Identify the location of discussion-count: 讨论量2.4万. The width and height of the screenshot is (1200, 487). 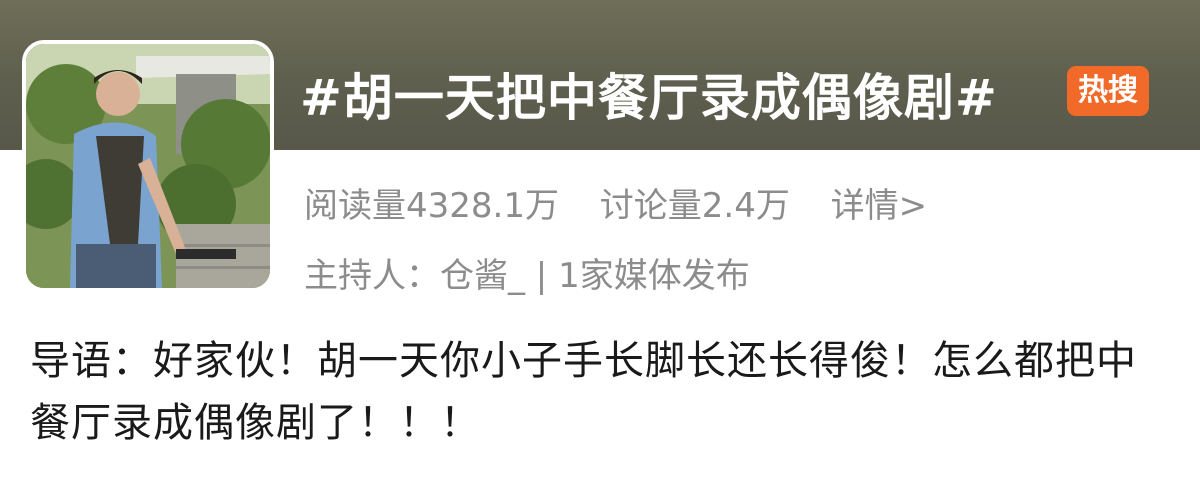
(694, 206).